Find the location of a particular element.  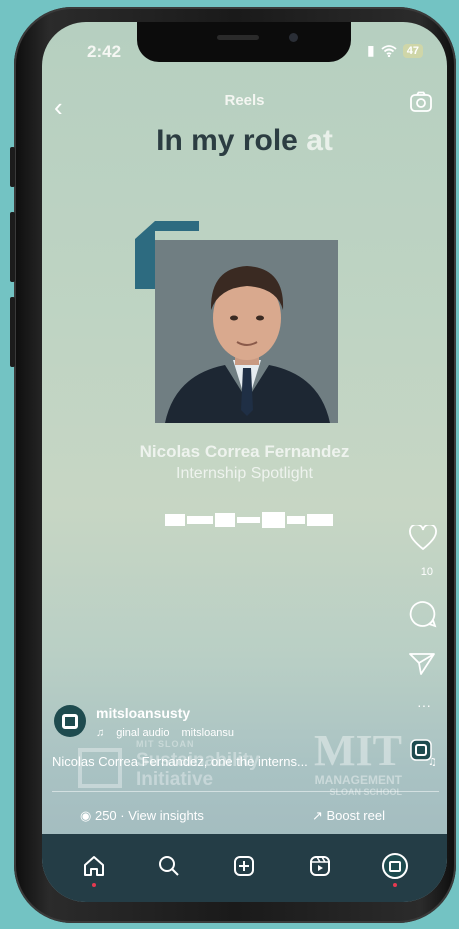

reels-icon is located at coordinates (319, 866).